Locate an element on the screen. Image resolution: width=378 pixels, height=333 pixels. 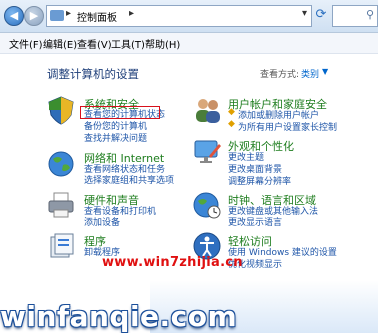
menu-tools: 工具(T) is located at coordinates (128, 43).